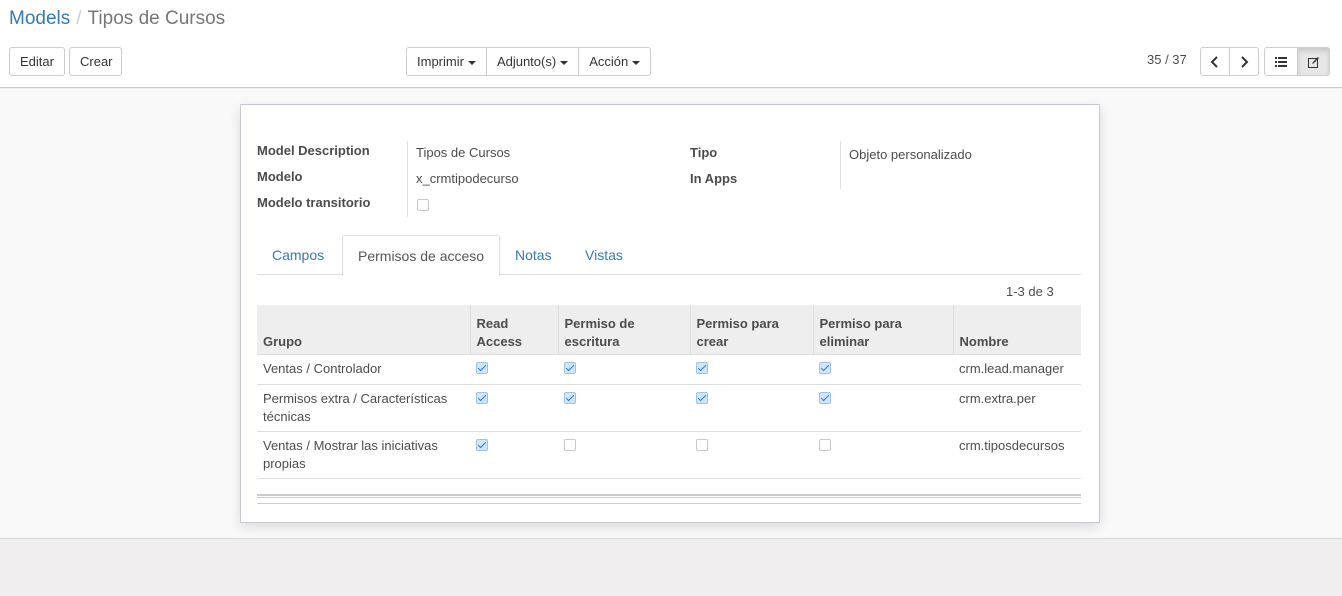  Describe the element at coordinates (533, 255) in the screenshot. I see `tab-notas: Notas` at that location.